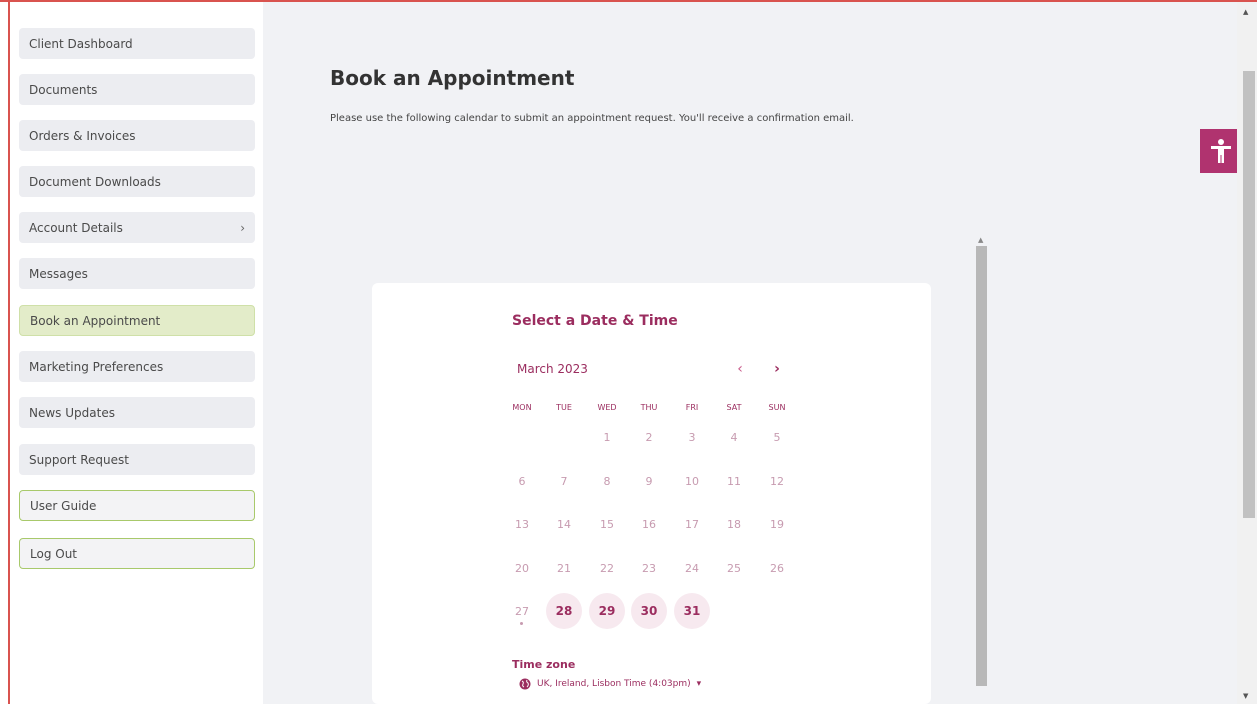  What do you see at coordinates (137, 273) in the screenshot?
I see `sidebar-item-messages: Messages` at bounding box center [137, 273].